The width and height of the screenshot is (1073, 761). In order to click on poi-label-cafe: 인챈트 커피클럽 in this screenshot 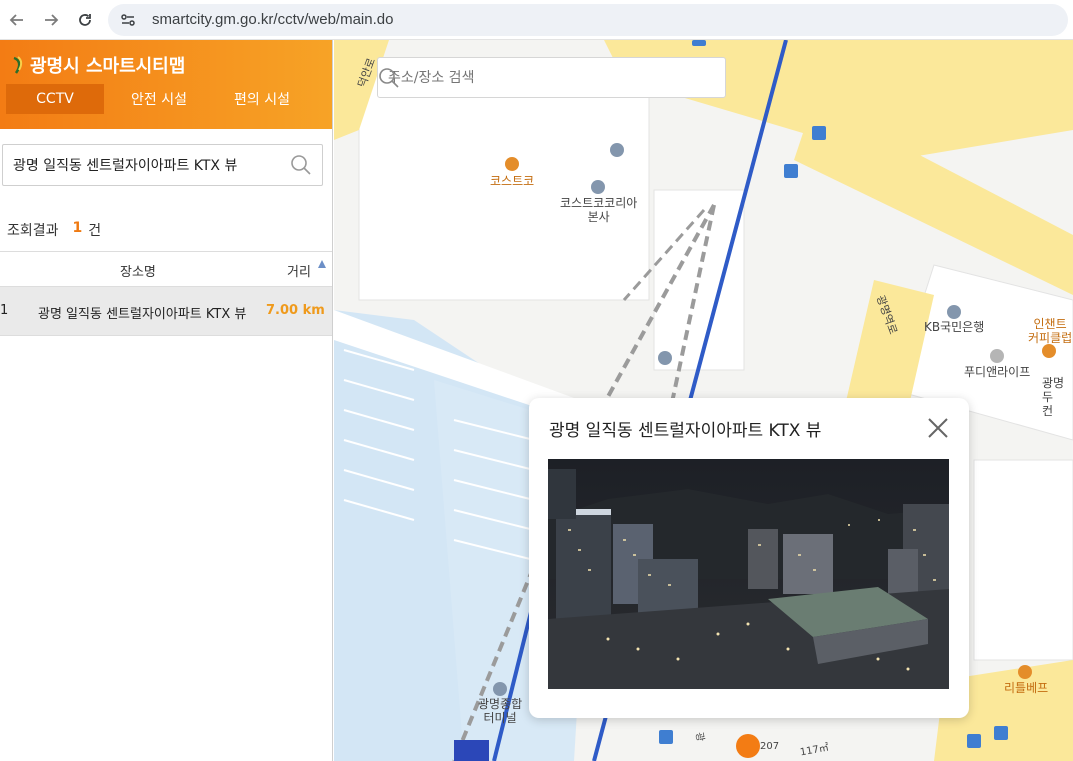, I will do `click(1050, 331)`.